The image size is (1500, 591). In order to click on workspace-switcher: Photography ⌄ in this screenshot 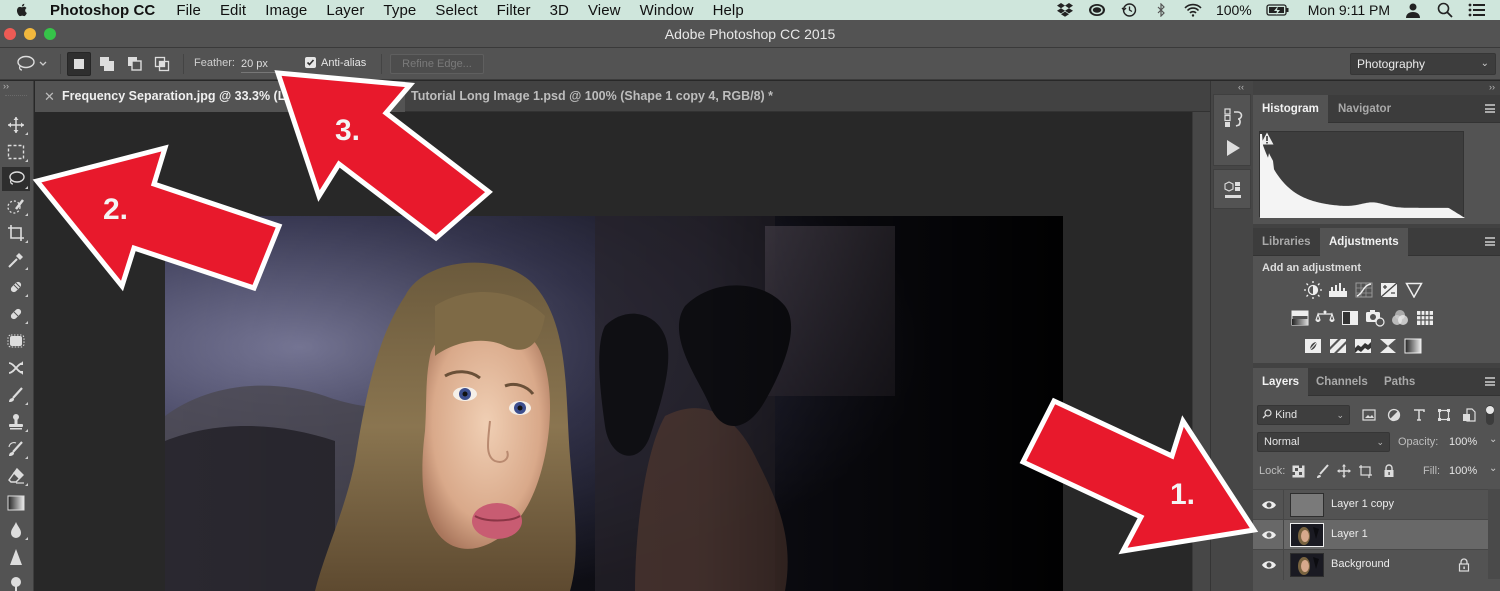, I will do `click(1423, 64)`.